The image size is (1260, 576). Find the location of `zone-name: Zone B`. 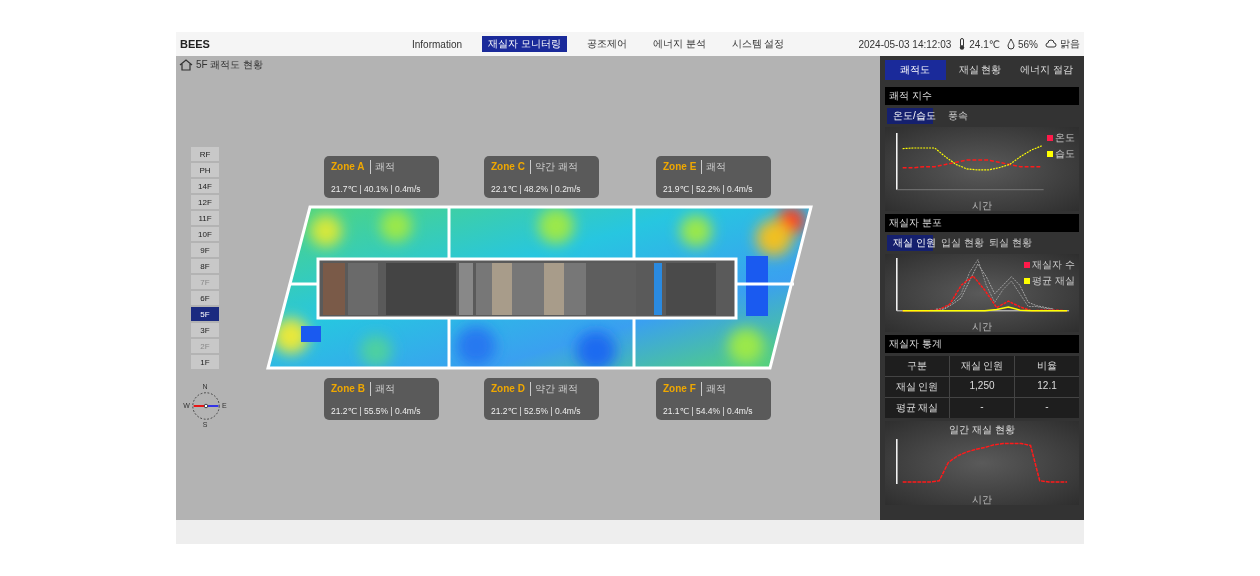

zone-name: Zone B is located at coordinates (348, 388).